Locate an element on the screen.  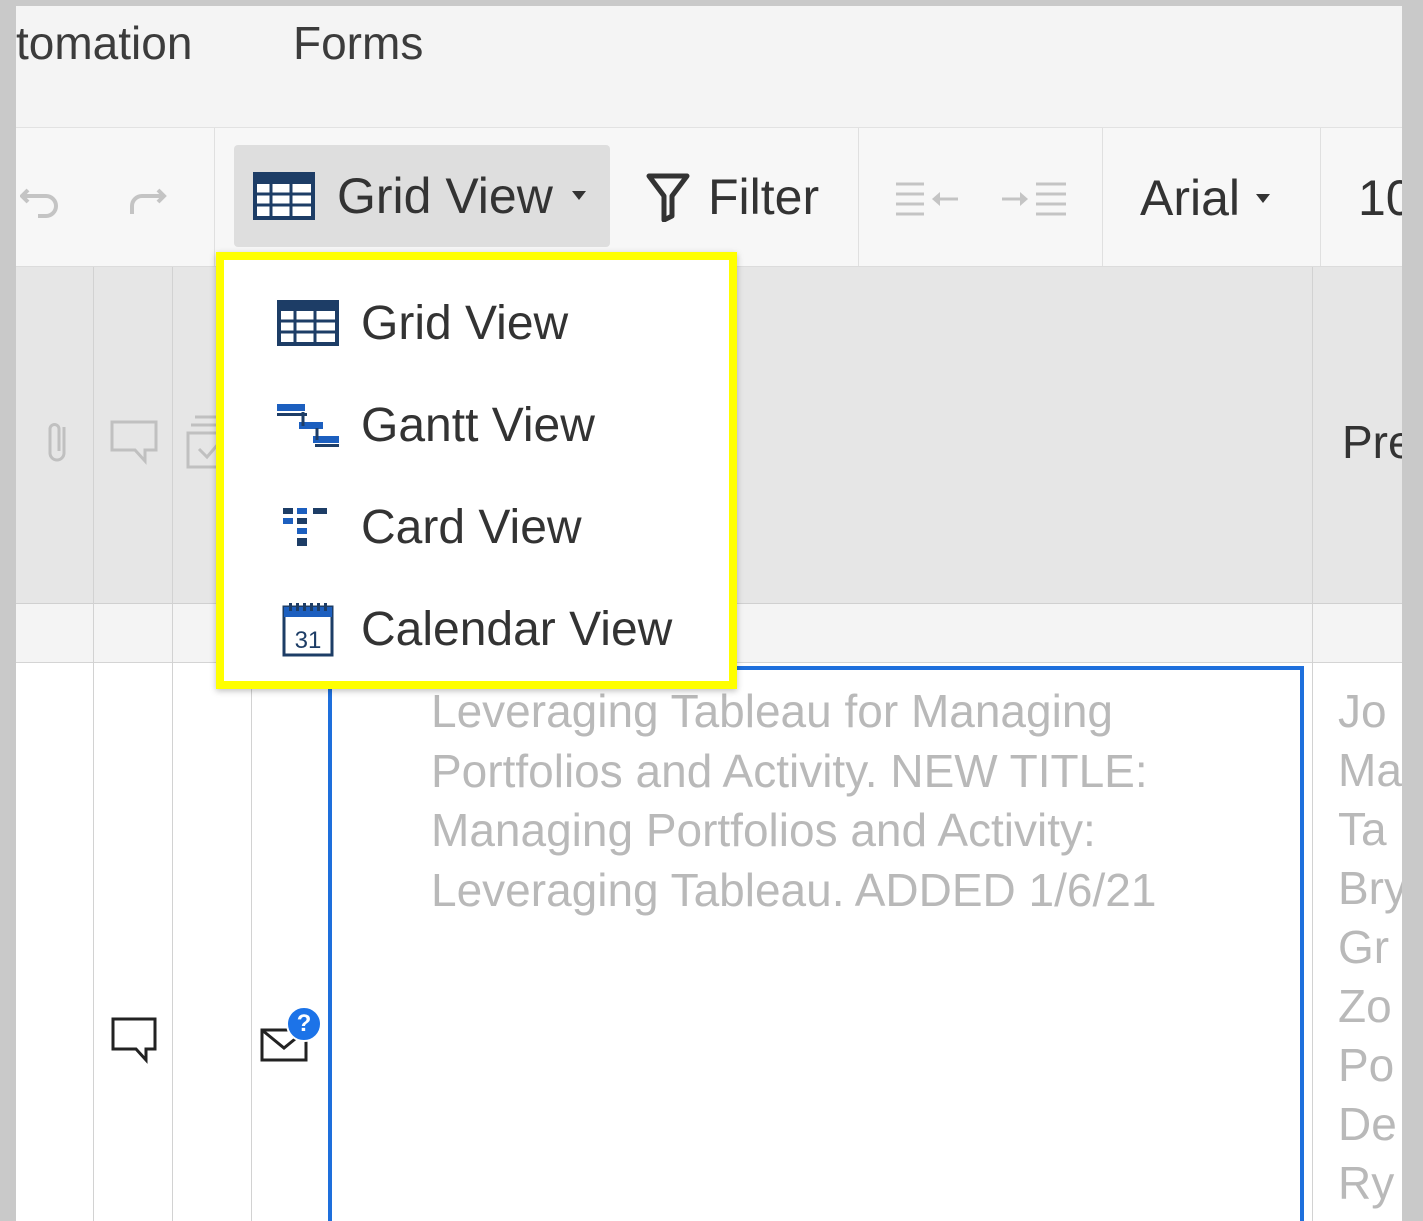
task-line: Managing Portfolios and Activity: is located at coordinates (763, 830).